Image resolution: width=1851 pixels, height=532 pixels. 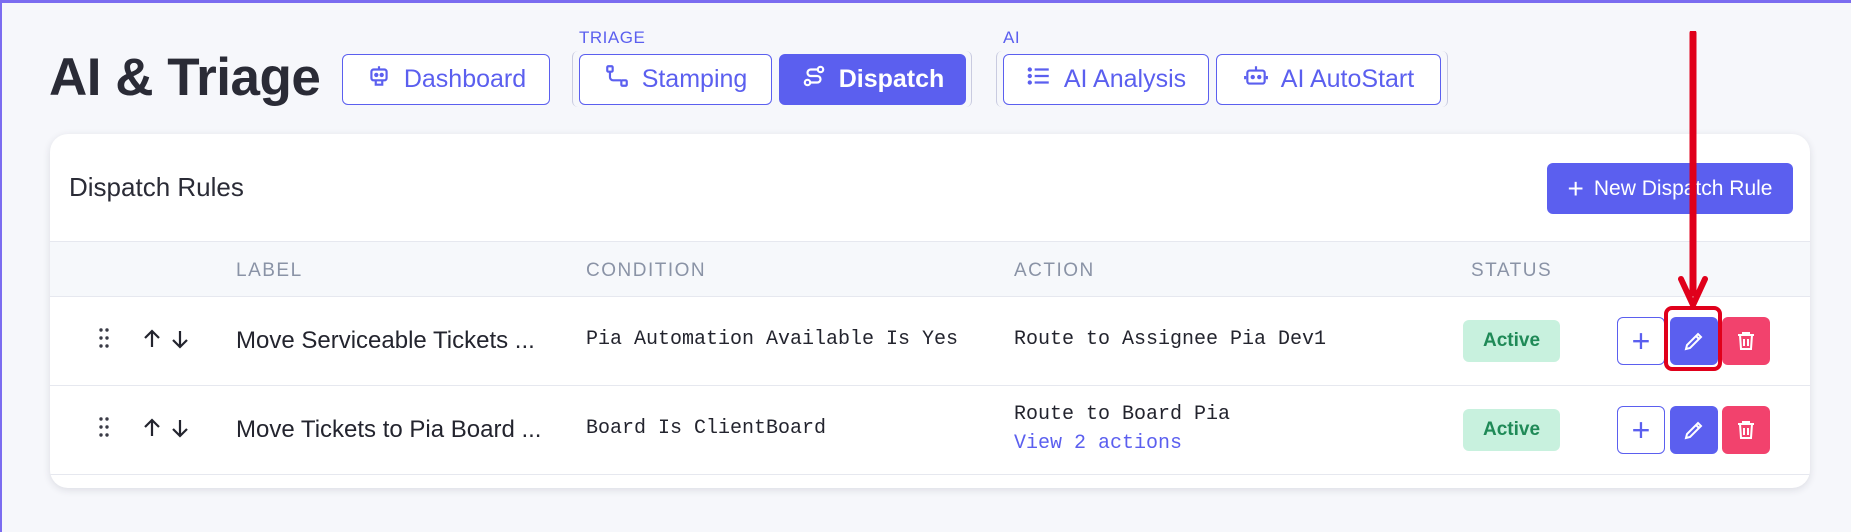 I want to click on edit-button, so click(x=1694, y=430).